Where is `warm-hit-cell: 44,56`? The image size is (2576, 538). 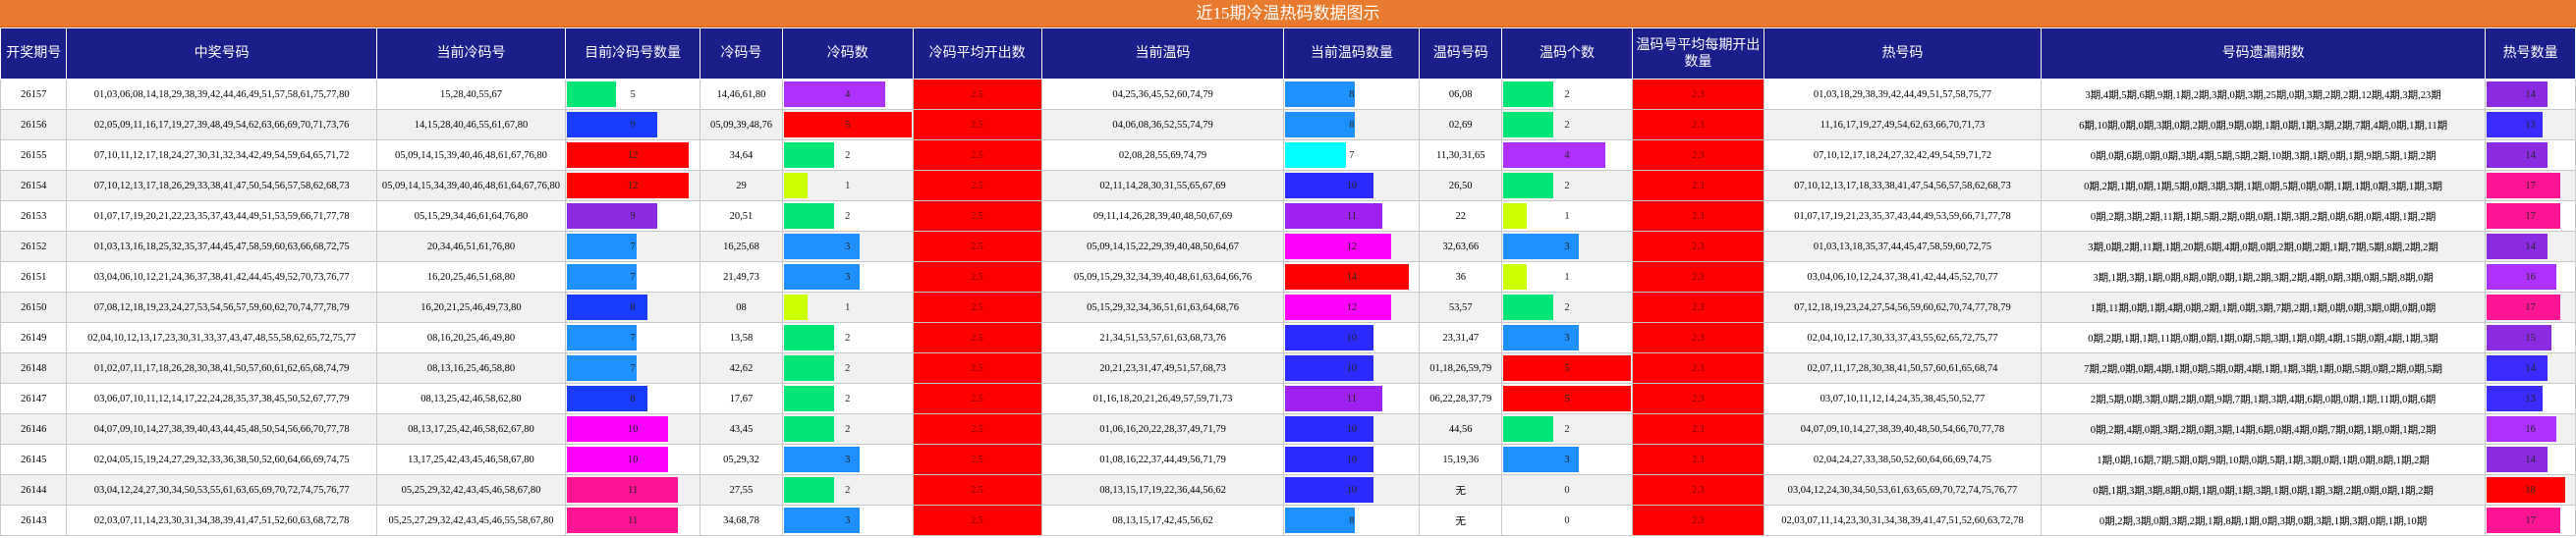 warm-hit-cell: 44,56 is located at coordinates (1460, 429).